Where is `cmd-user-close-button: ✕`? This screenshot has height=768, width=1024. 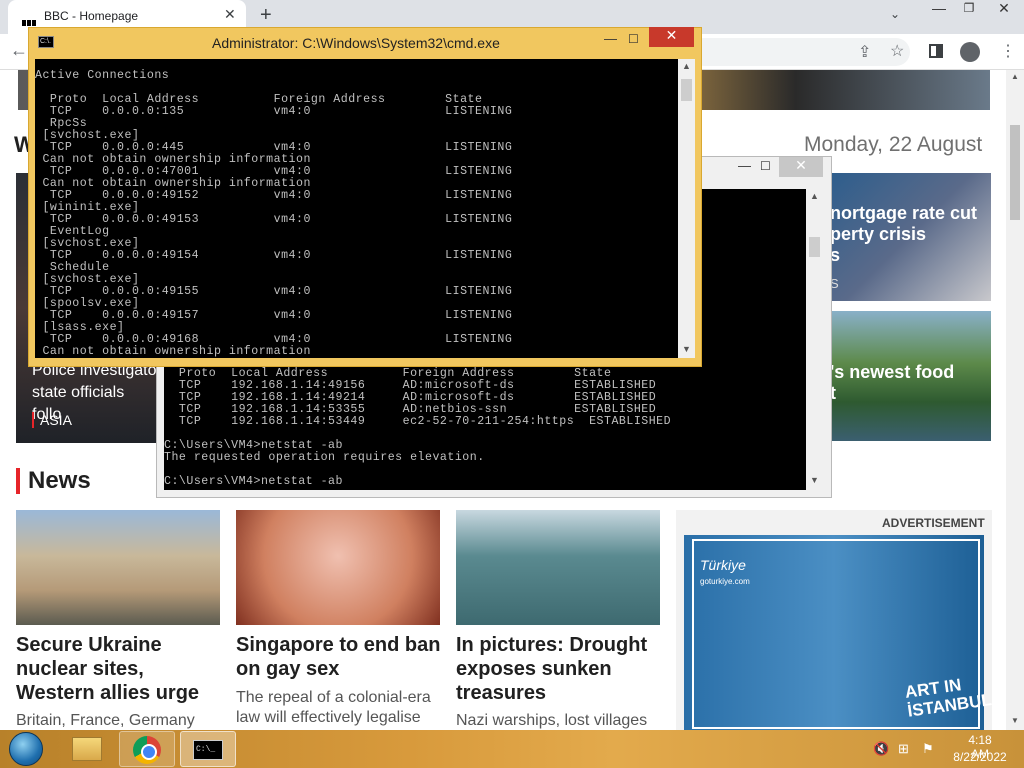
cmd-user-close-button: ✕ is located at coordinates (801, 167).